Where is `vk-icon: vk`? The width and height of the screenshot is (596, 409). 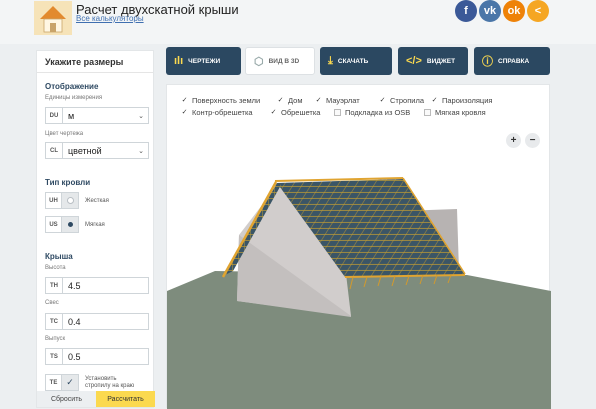 vk-icon: vk is located at coordinates (490, 11).